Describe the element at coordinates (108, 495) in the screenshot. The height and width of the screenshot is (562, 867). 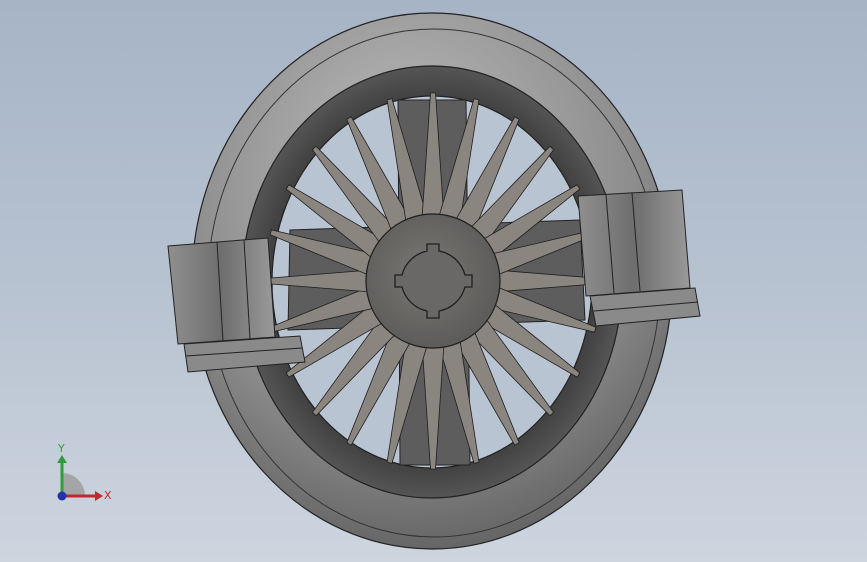
I see `triad-x-label: X` at that location.